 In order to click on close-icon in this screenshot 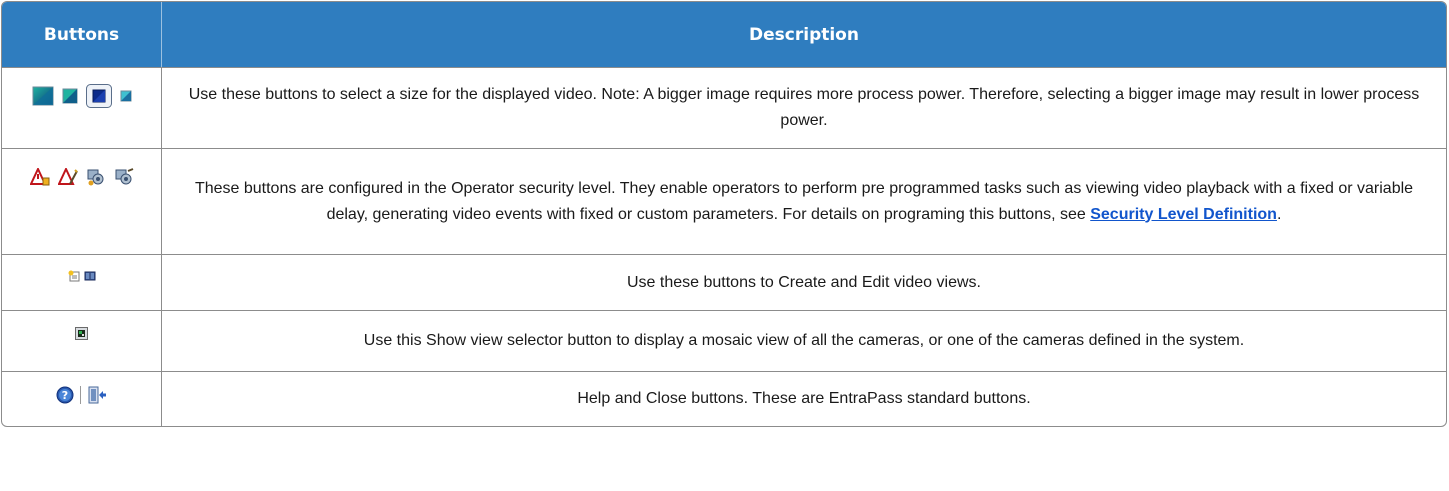, I will do `click(97, 395)`.